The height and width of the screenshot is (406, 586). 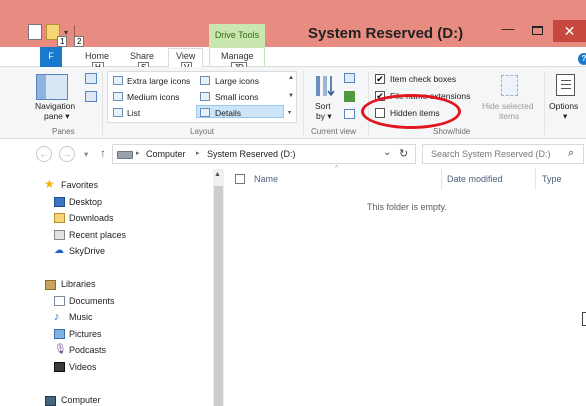 I want to click on hide-selected-items-icon, so click(x=509, y=85).